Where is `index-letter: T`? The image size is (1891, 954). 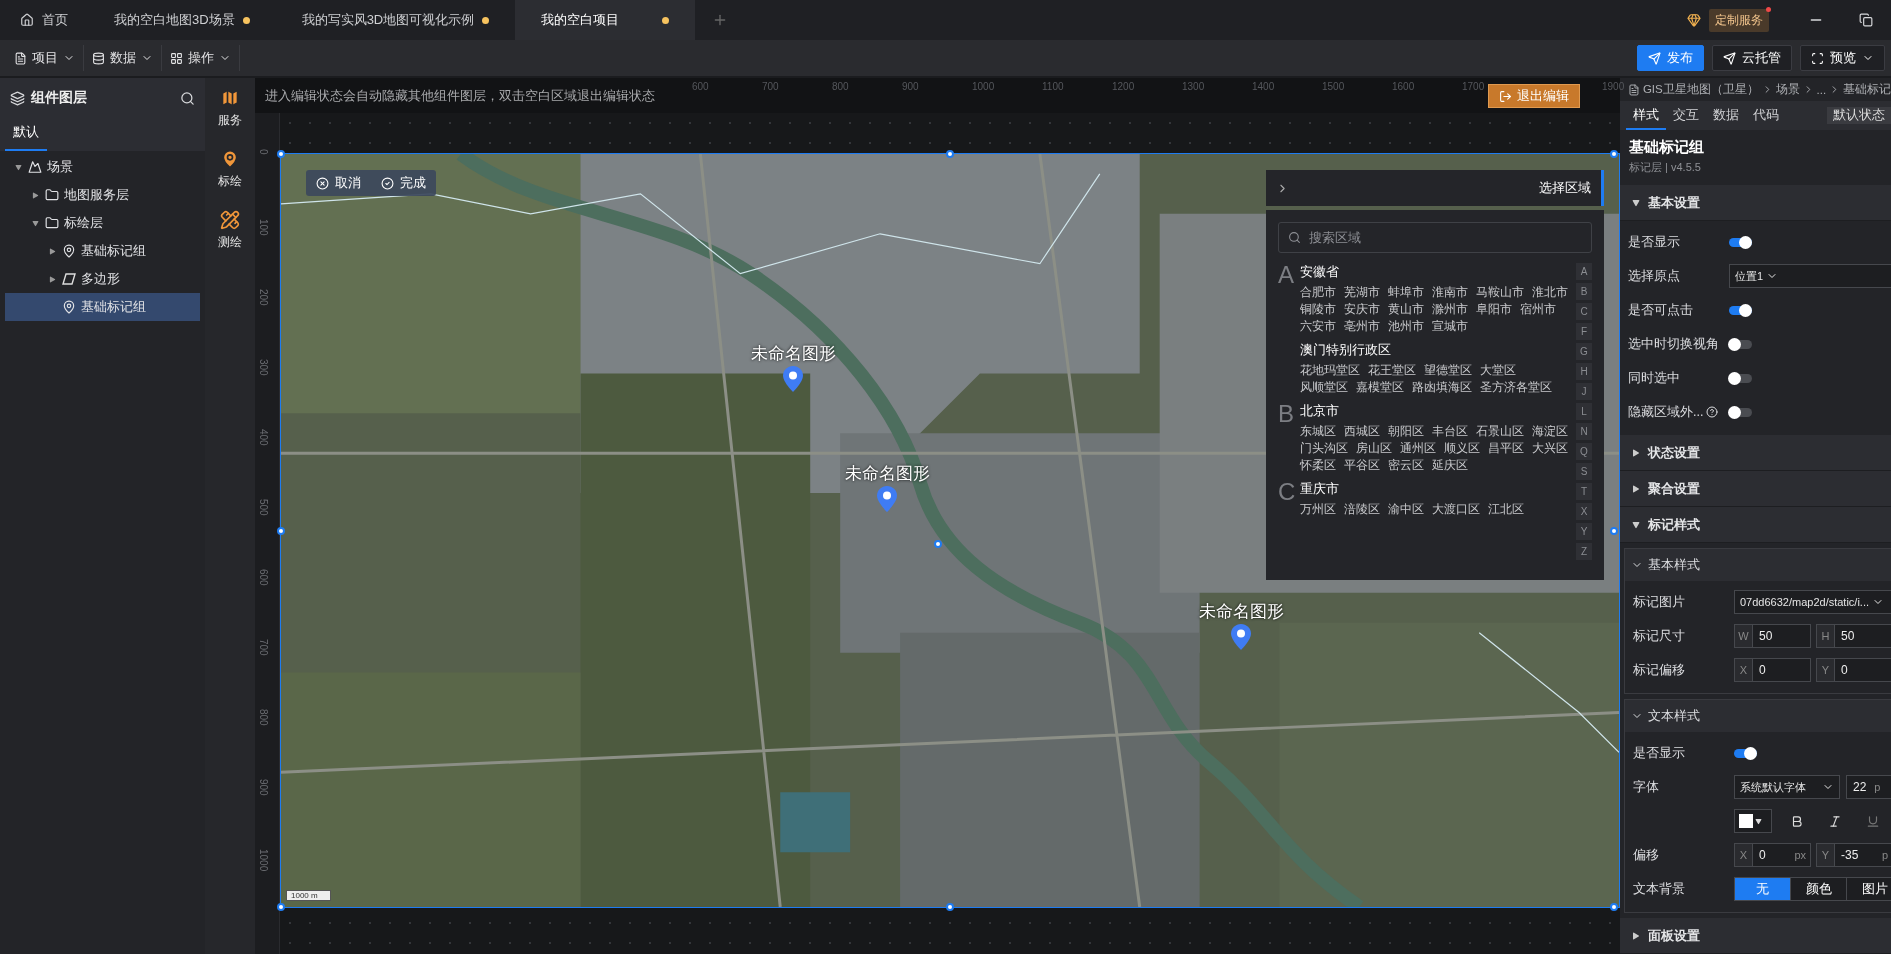
index-letter: T is located at coordinates (1584, 491).